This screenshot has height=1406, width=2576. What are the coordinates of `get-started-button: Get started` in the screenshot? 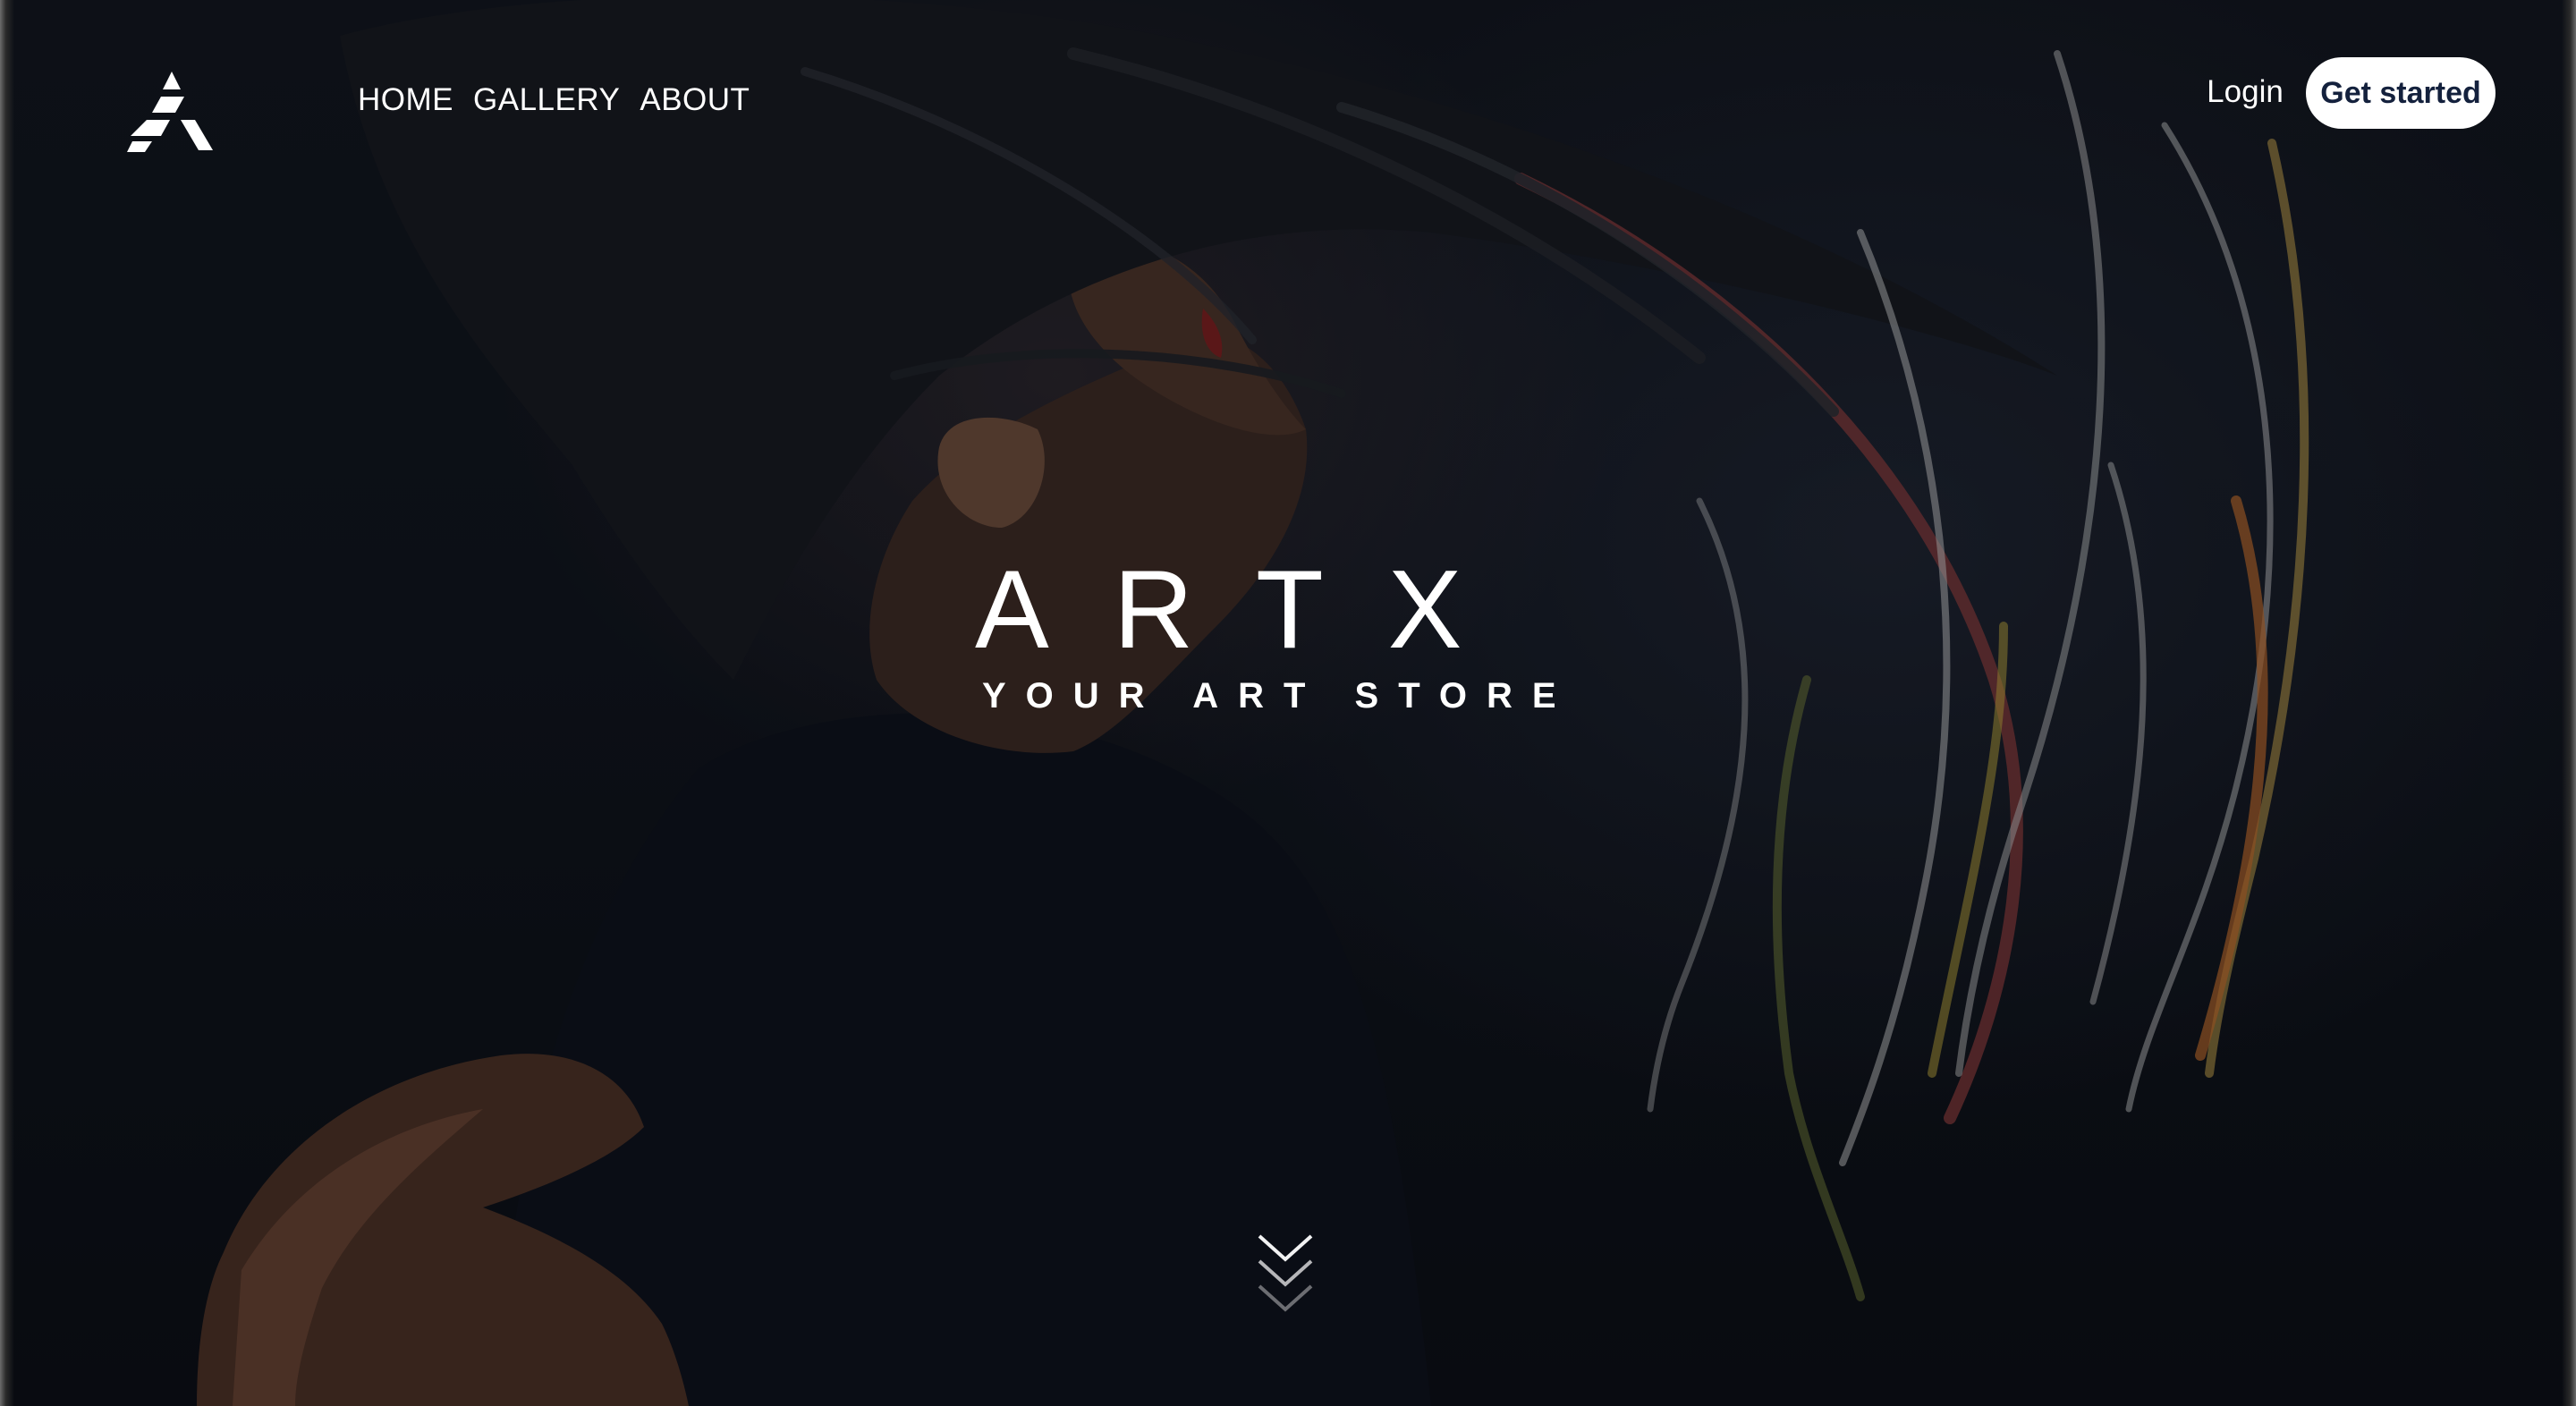 It's located at (2401, 93).